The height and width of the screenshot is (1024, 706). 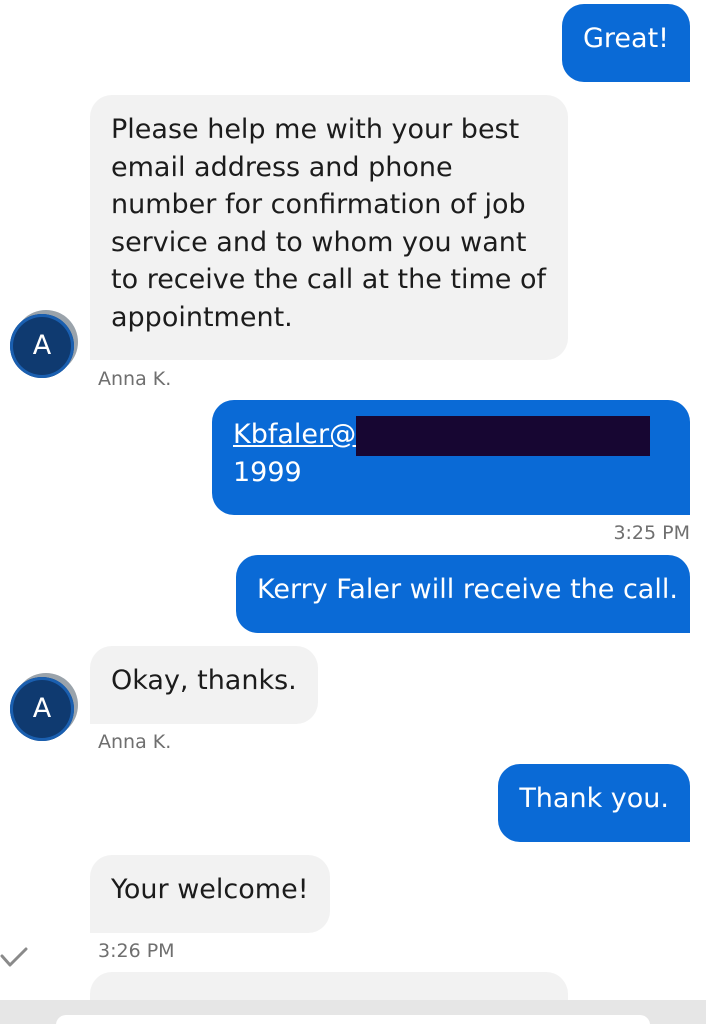 What do you see at coordinates (329, 279) in the screenshot?
I see `message-text-line: to receive the call at the time of` at bounding box center [329, 279].